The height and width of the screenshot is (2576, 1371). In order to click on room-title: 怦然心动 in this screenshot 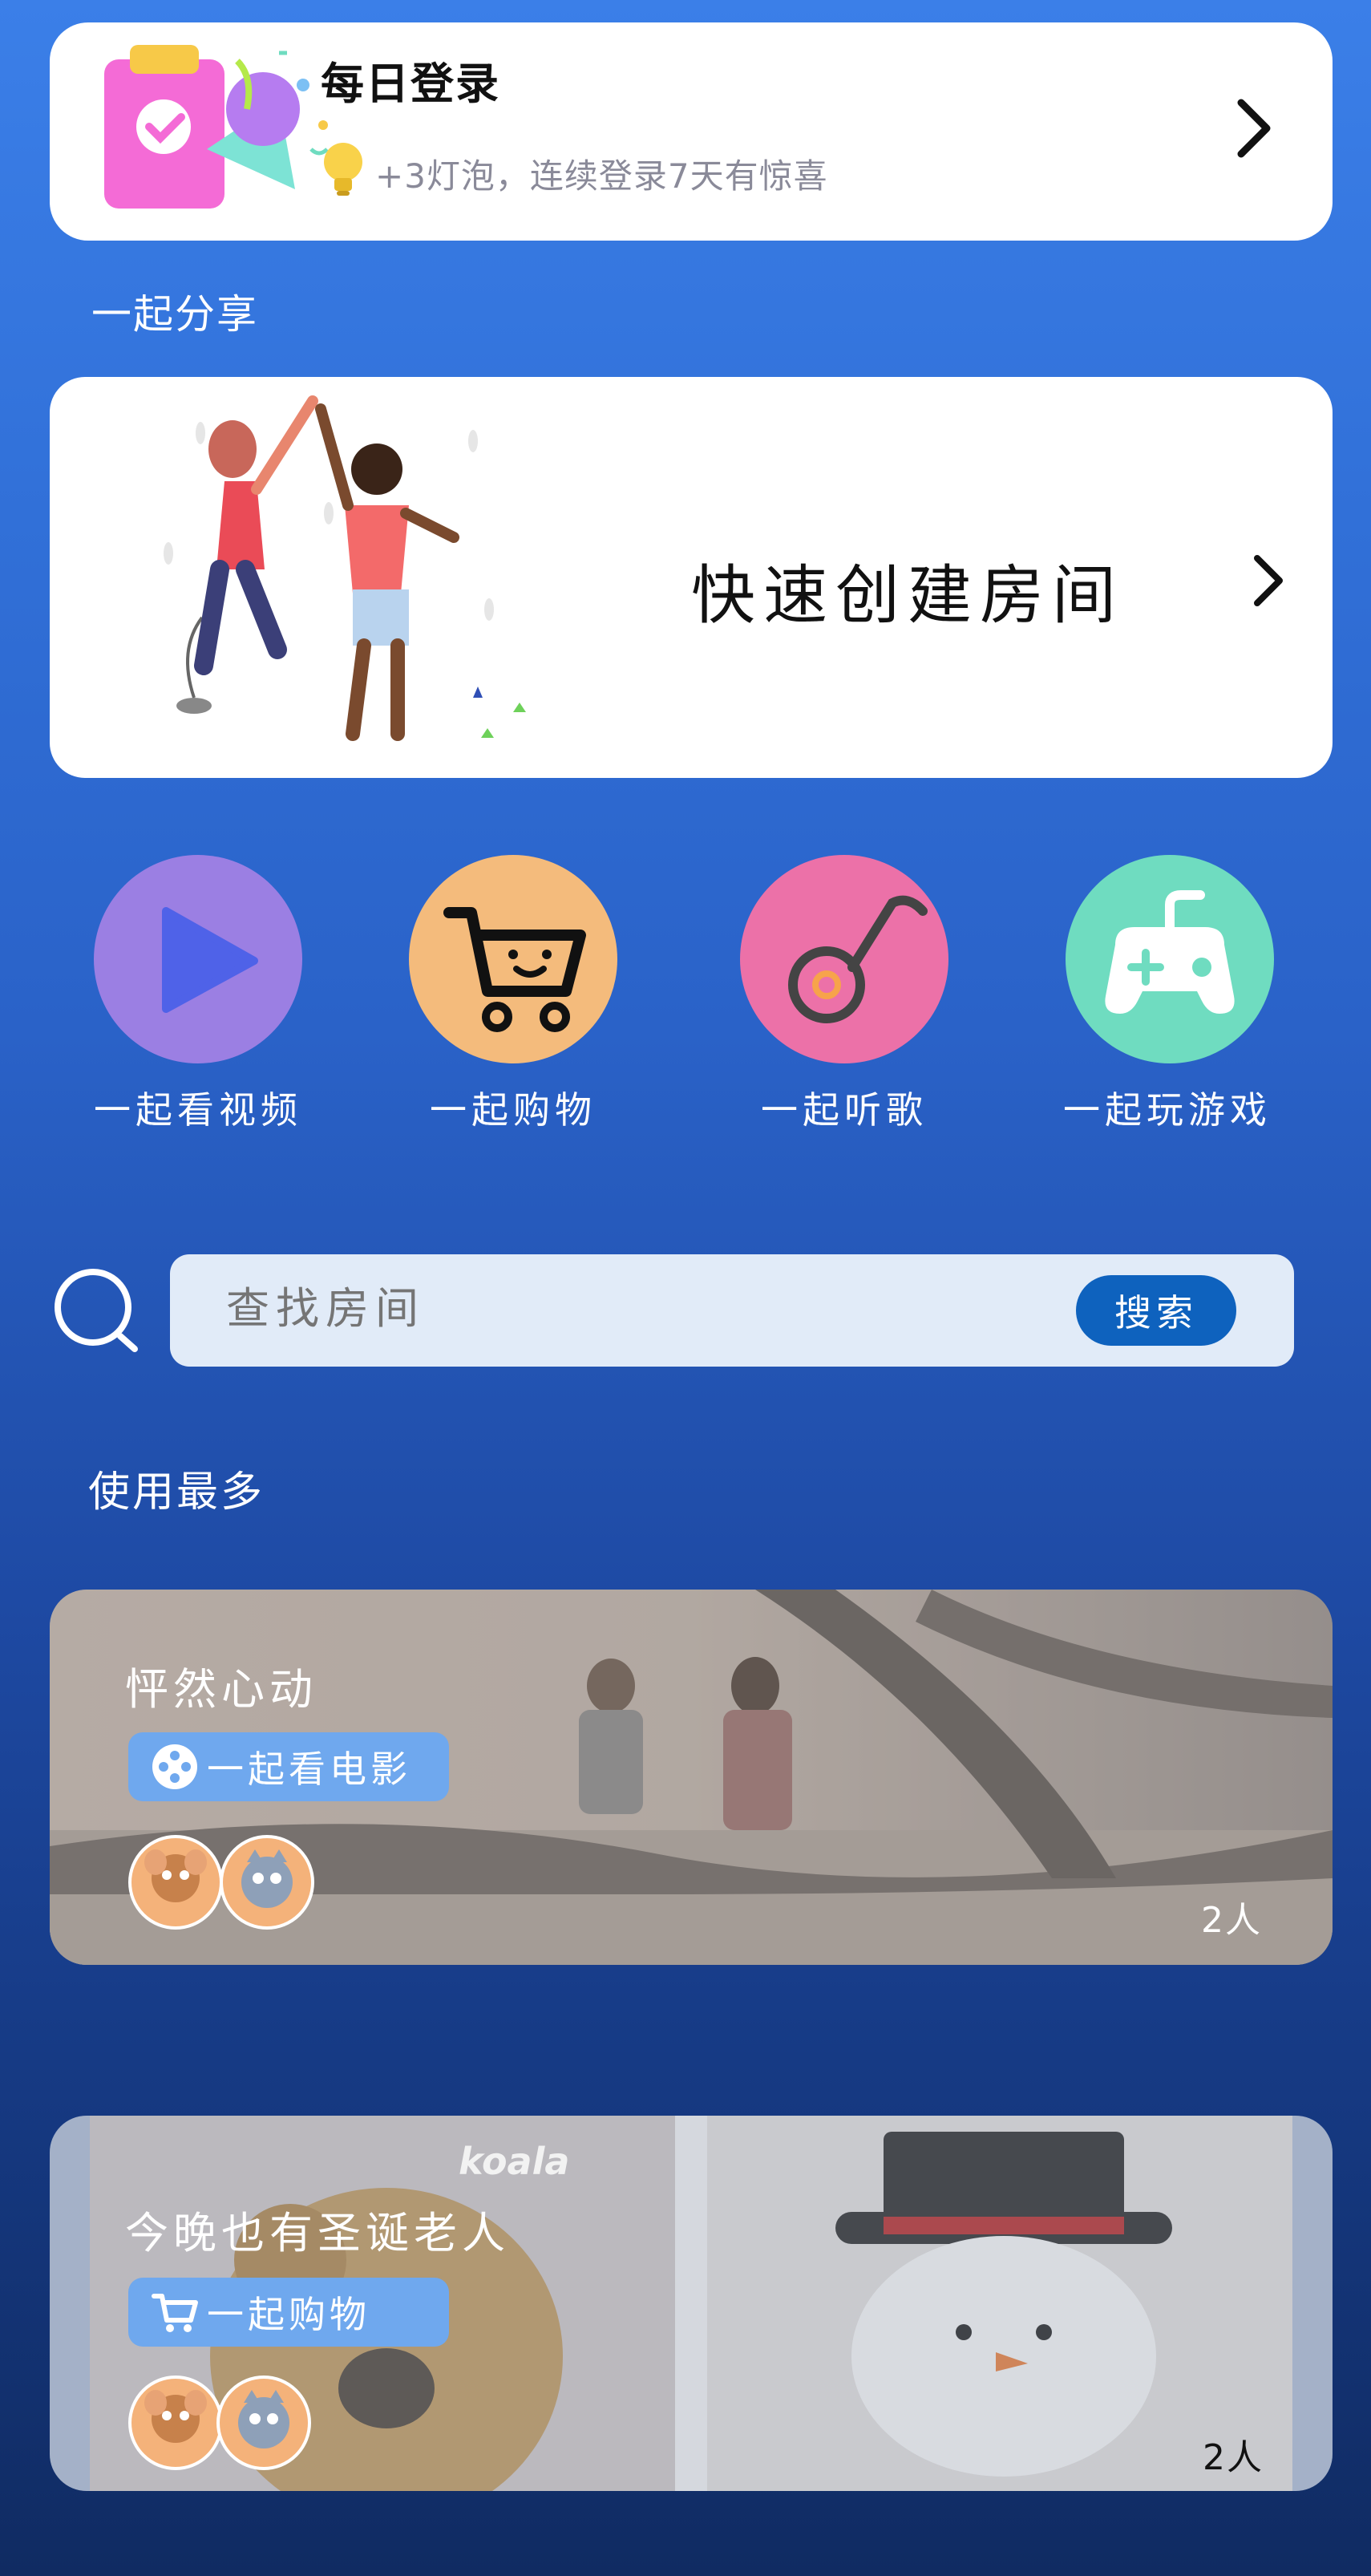, I will do `click(221, 1689)`.